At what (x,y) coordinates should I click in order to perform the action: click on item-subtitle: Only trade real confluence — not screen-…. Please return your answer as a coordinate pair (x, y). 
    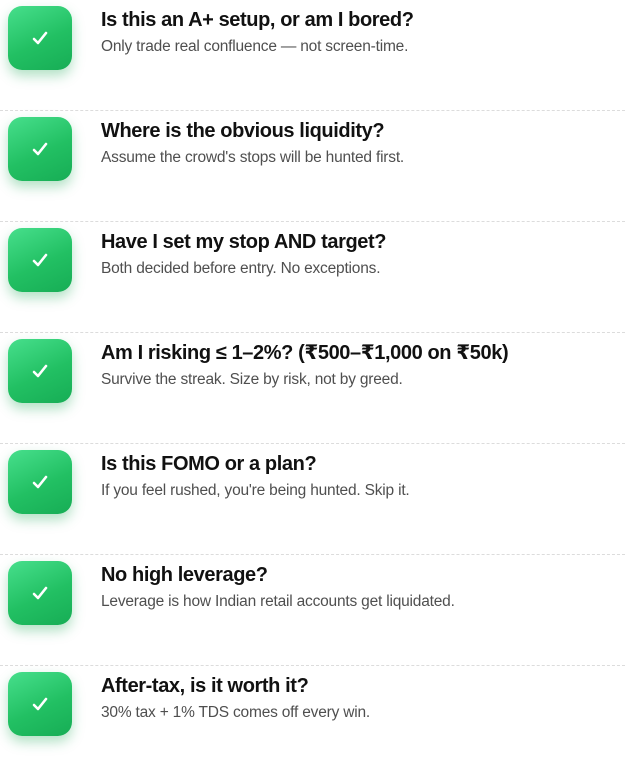
    Looking at the image, I should click on (255, 46).